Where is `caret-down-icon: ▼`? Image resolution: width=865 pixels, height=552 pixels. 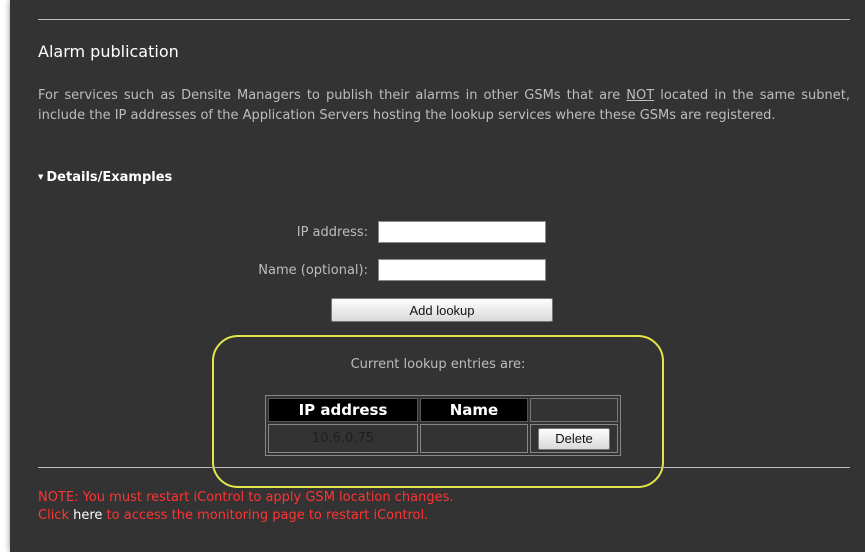 caret-down-icon: ▼ is located at coordinates (41, 177).